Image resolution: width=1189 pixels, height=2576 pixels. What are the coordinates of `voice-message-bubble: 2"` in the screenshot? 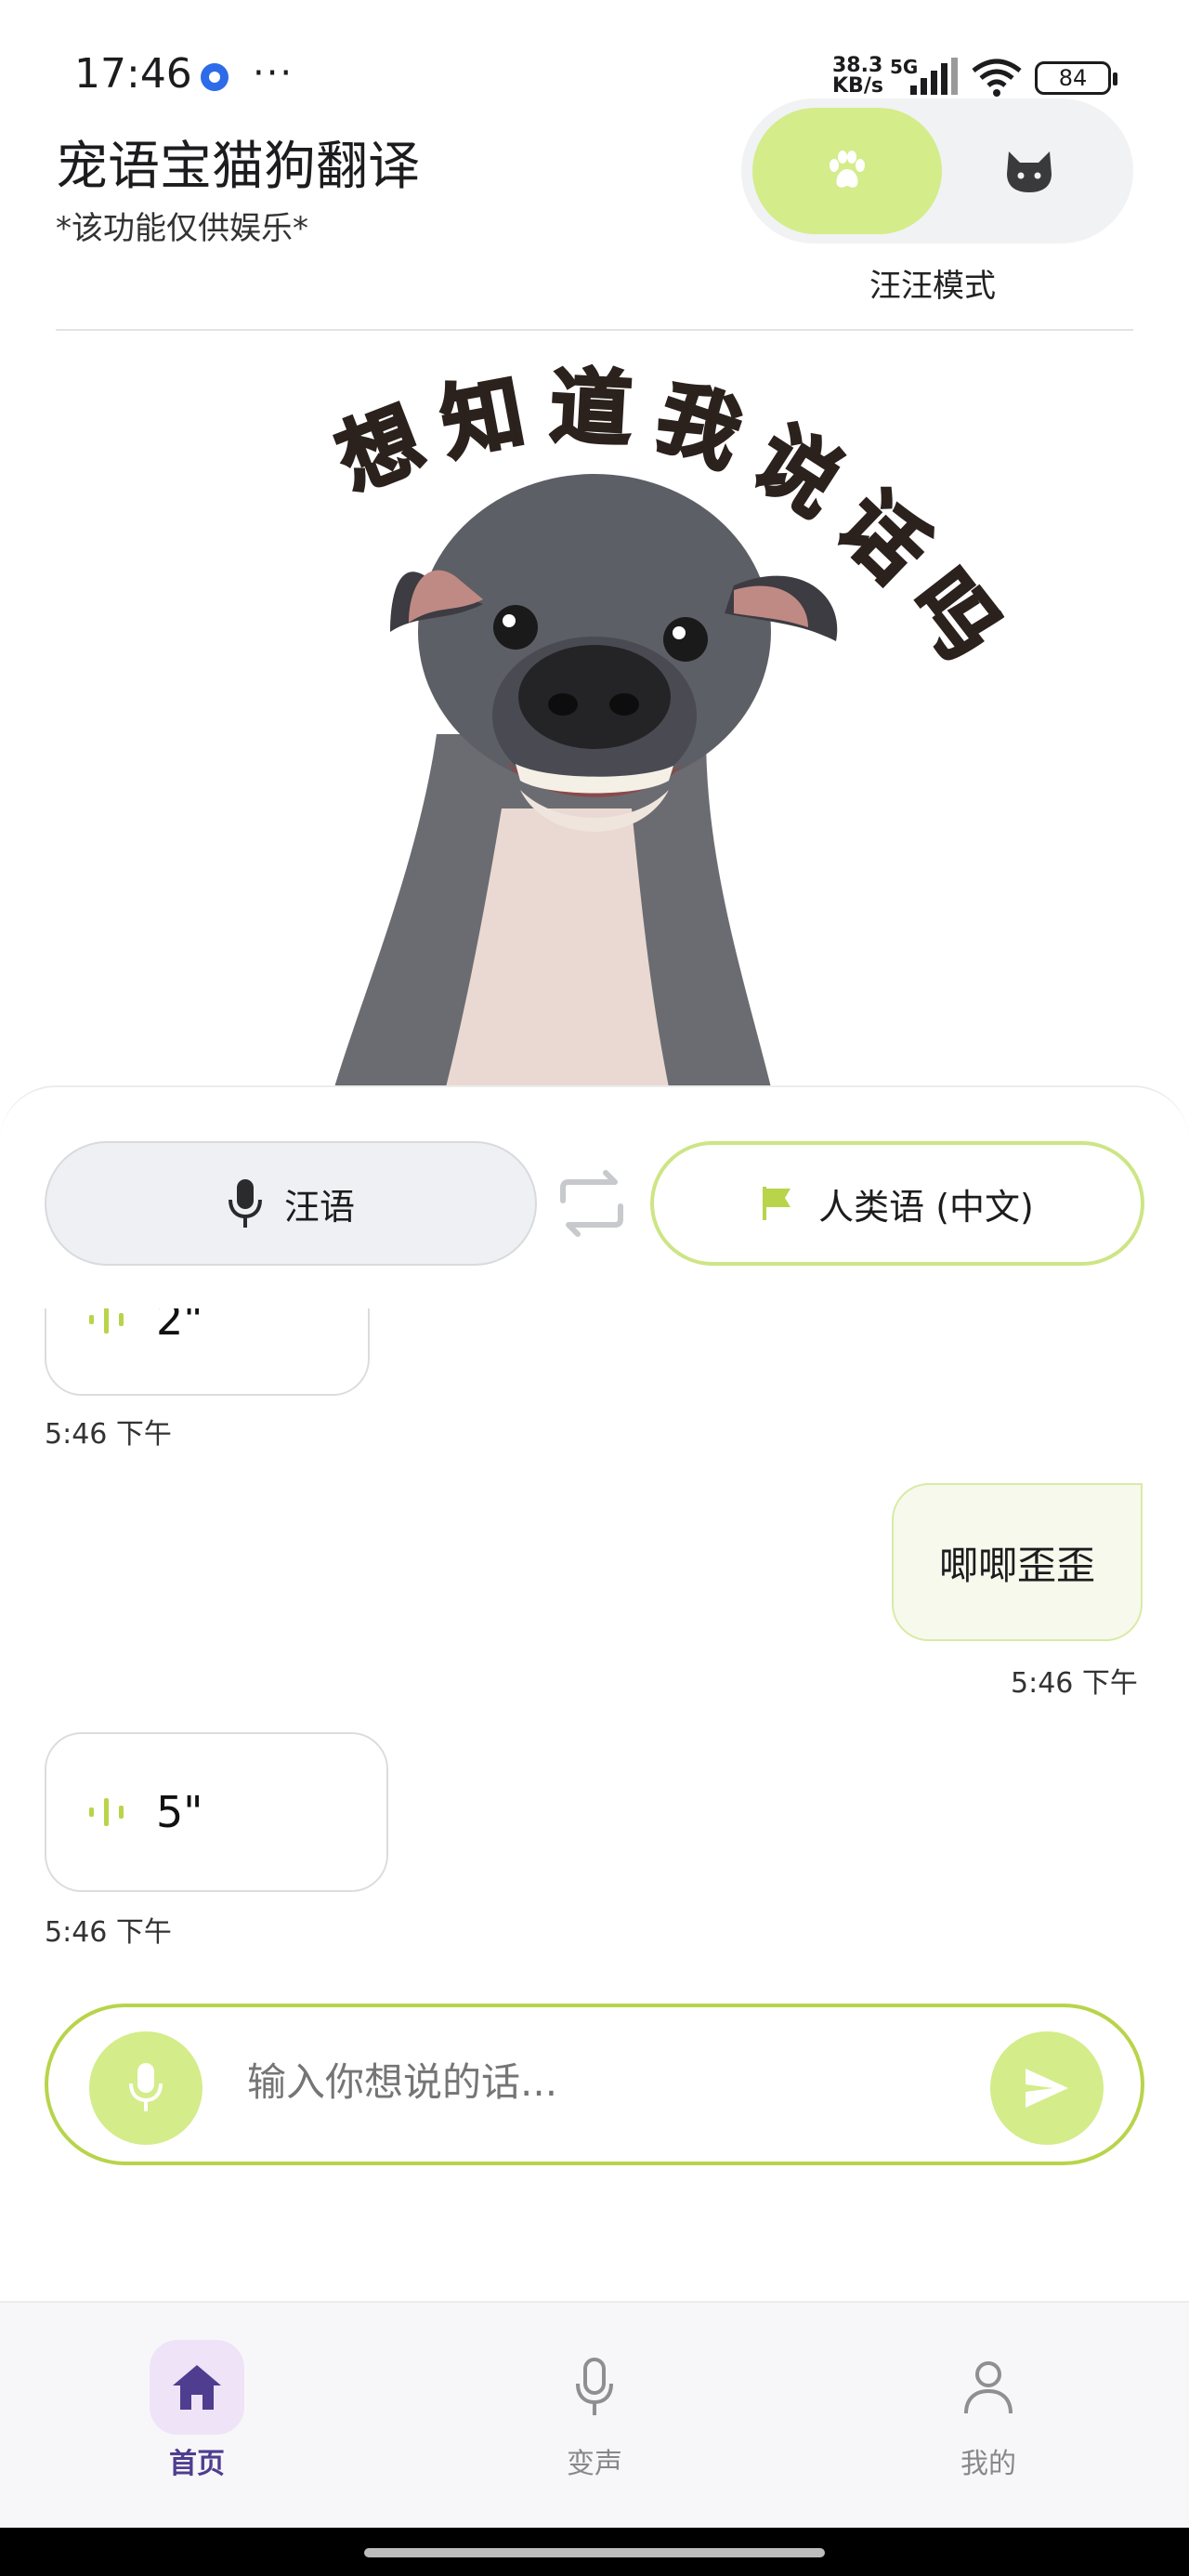 It's located at (207, 1352).